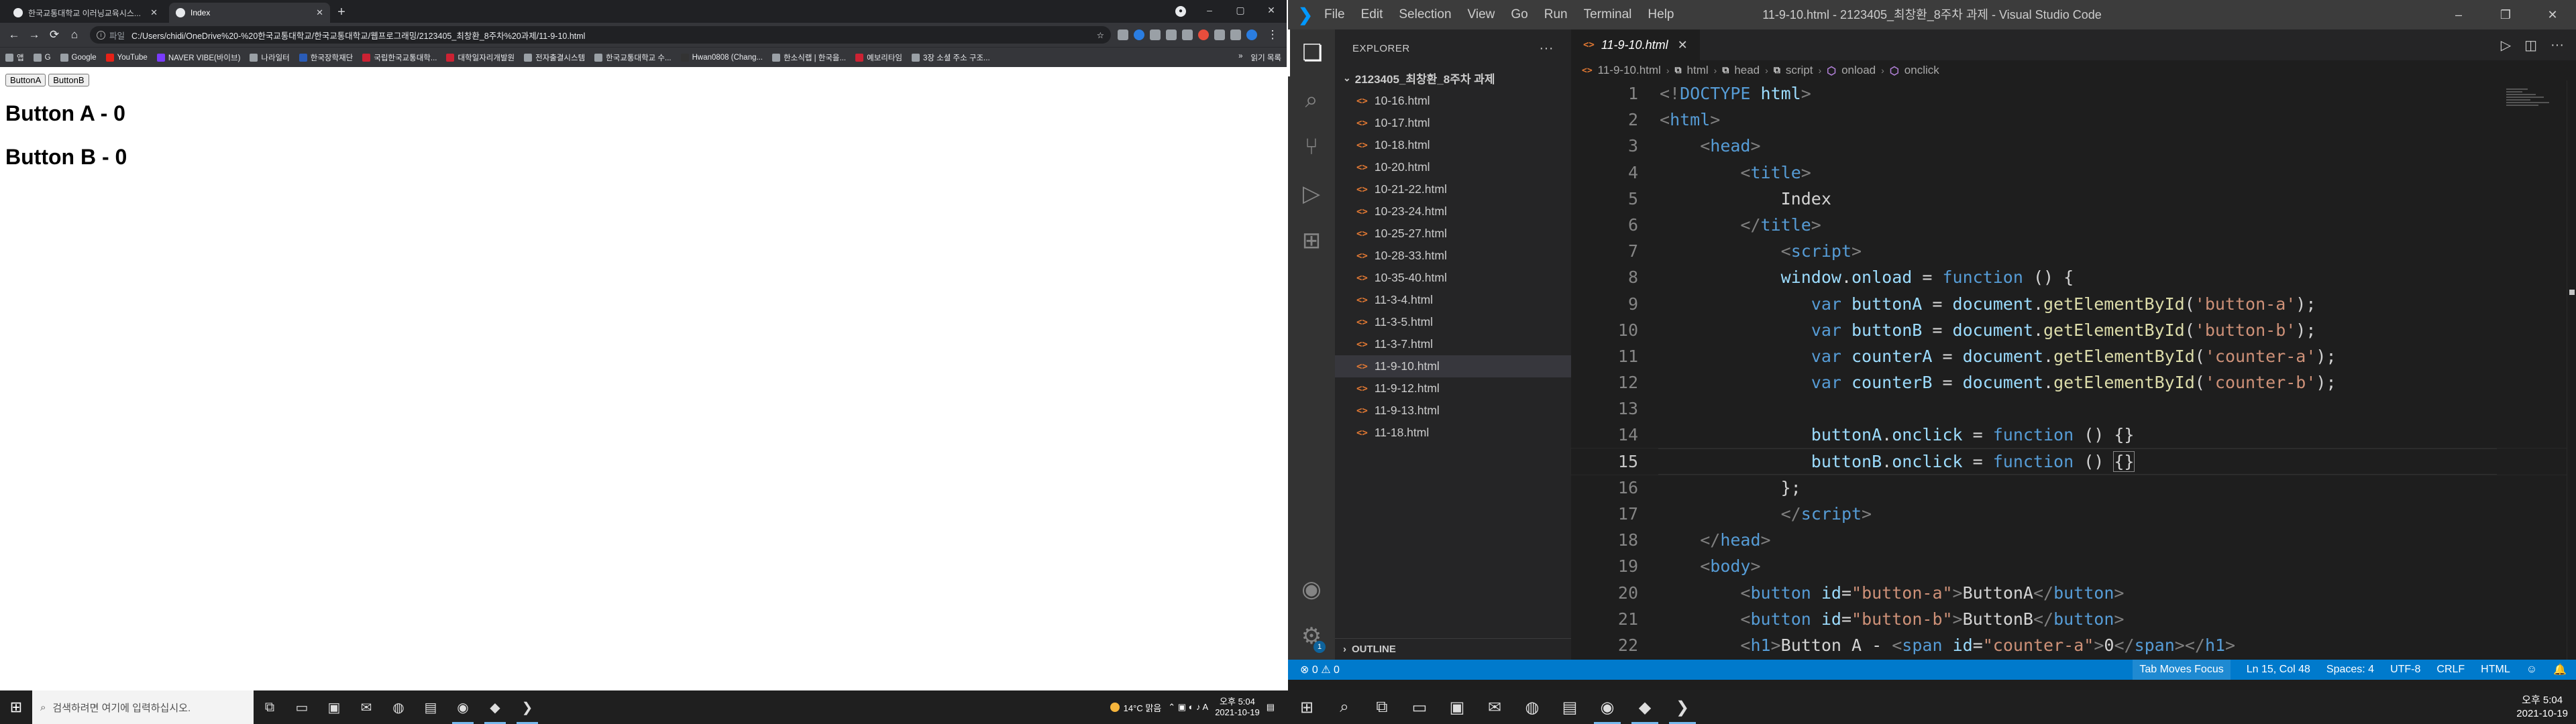  I want to click on more-bookmarks-button: », so click(1240, 57).